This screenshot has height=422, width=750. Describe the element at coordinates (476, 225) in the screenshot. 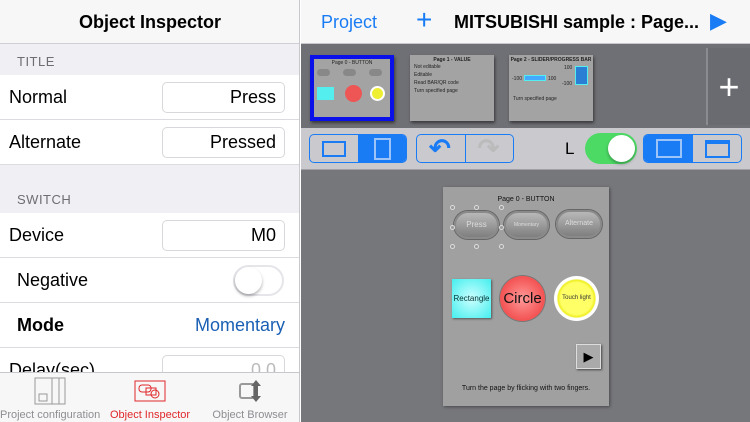

I see `press-button: Press` at that location.